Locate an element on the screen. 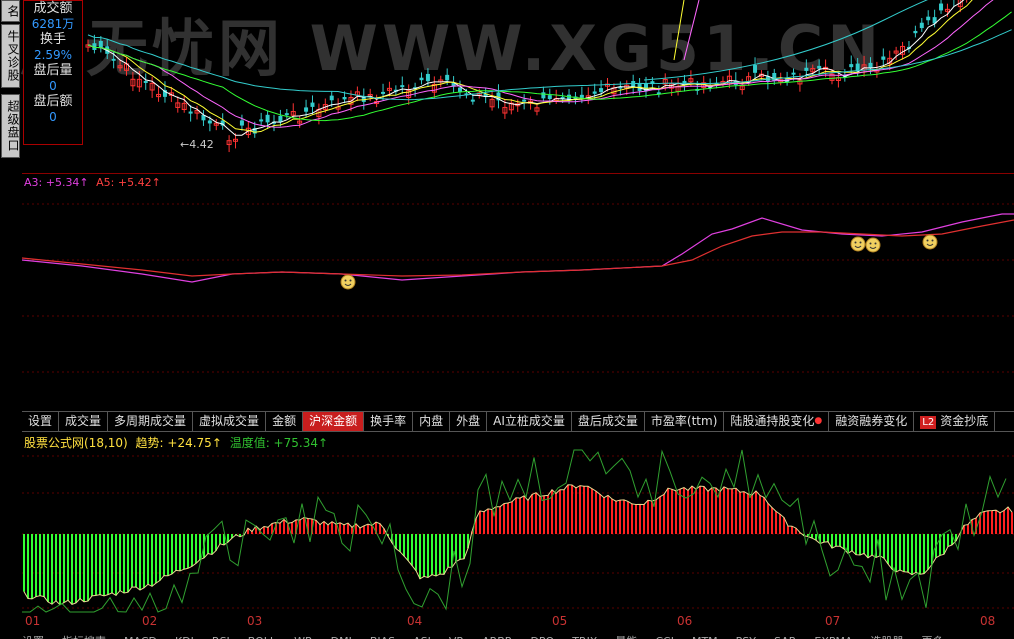 The image size is (1014, 639). tab-badge: L2 is located at coordinates (928, 422).